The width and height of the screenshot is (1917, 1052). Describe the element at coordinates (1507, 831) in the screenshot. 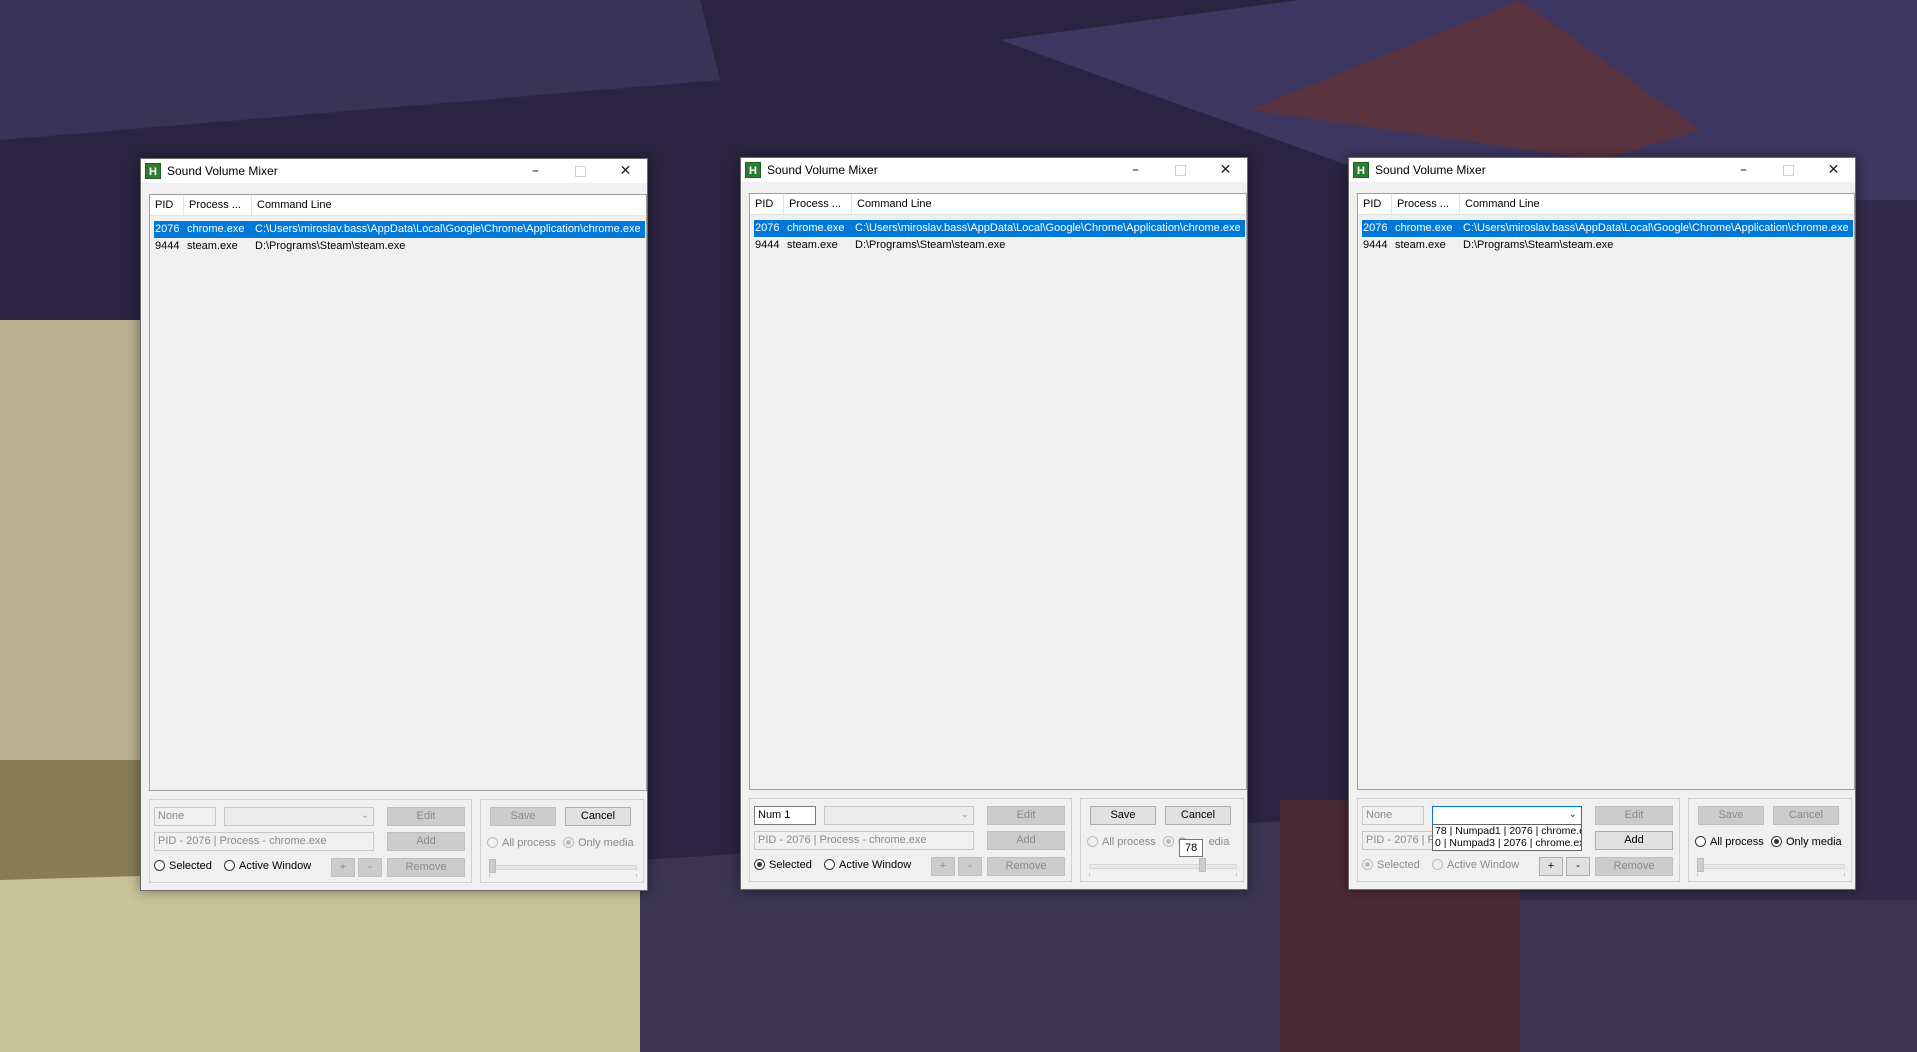

I see `dropdown-option: 78 | Numpad1 | 2076 | chrome.e` at that location.